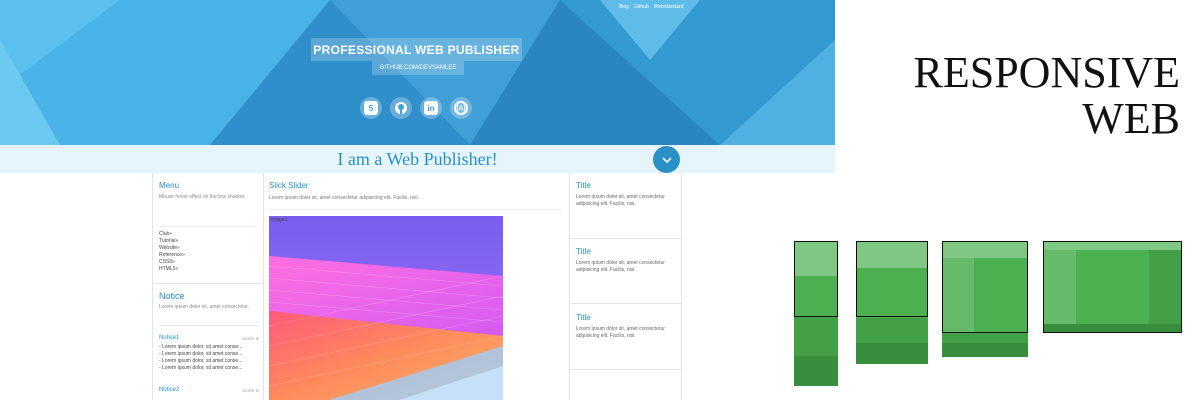 The image size is (1200, 400). I want to click on slider-divider, so click(415, 209).